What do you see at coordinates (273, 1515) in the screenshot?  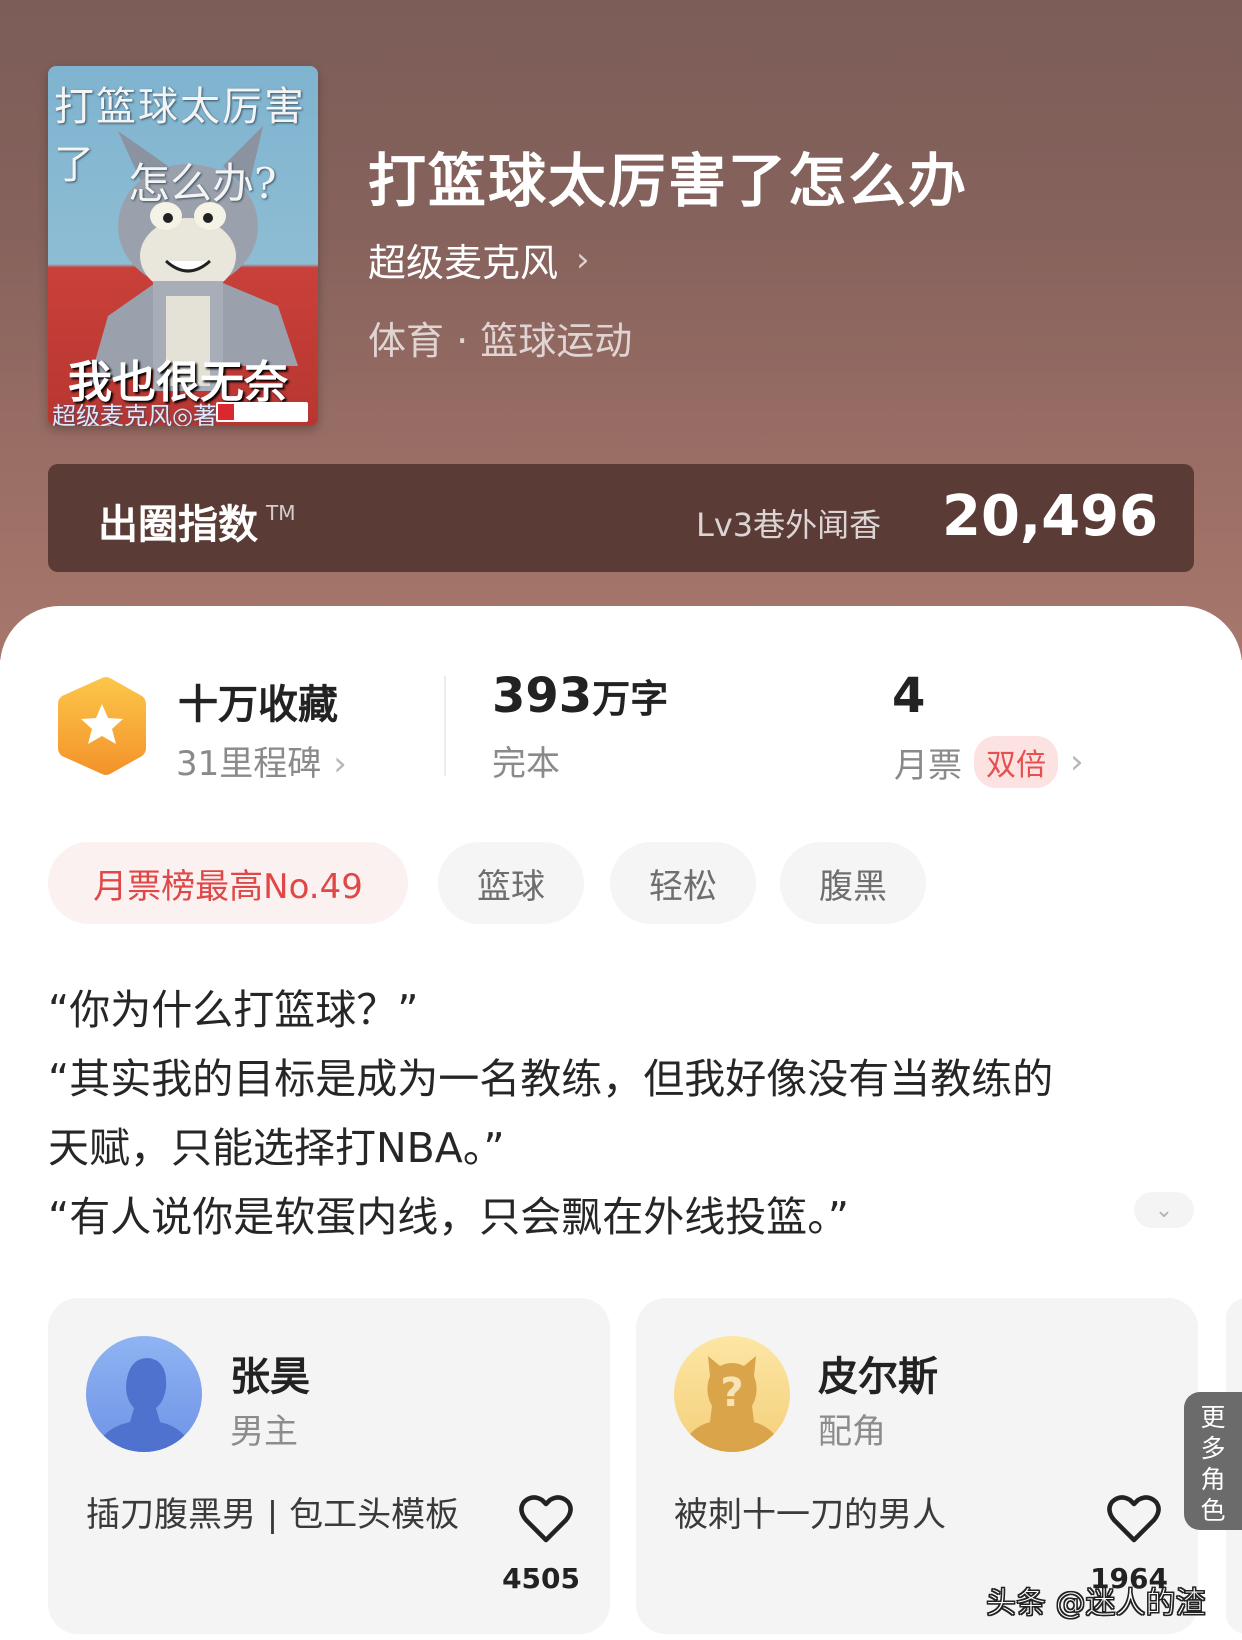 I see `character-description: 插刀腹黑男 | 包工头模板` at bounding box center [273, 1515].